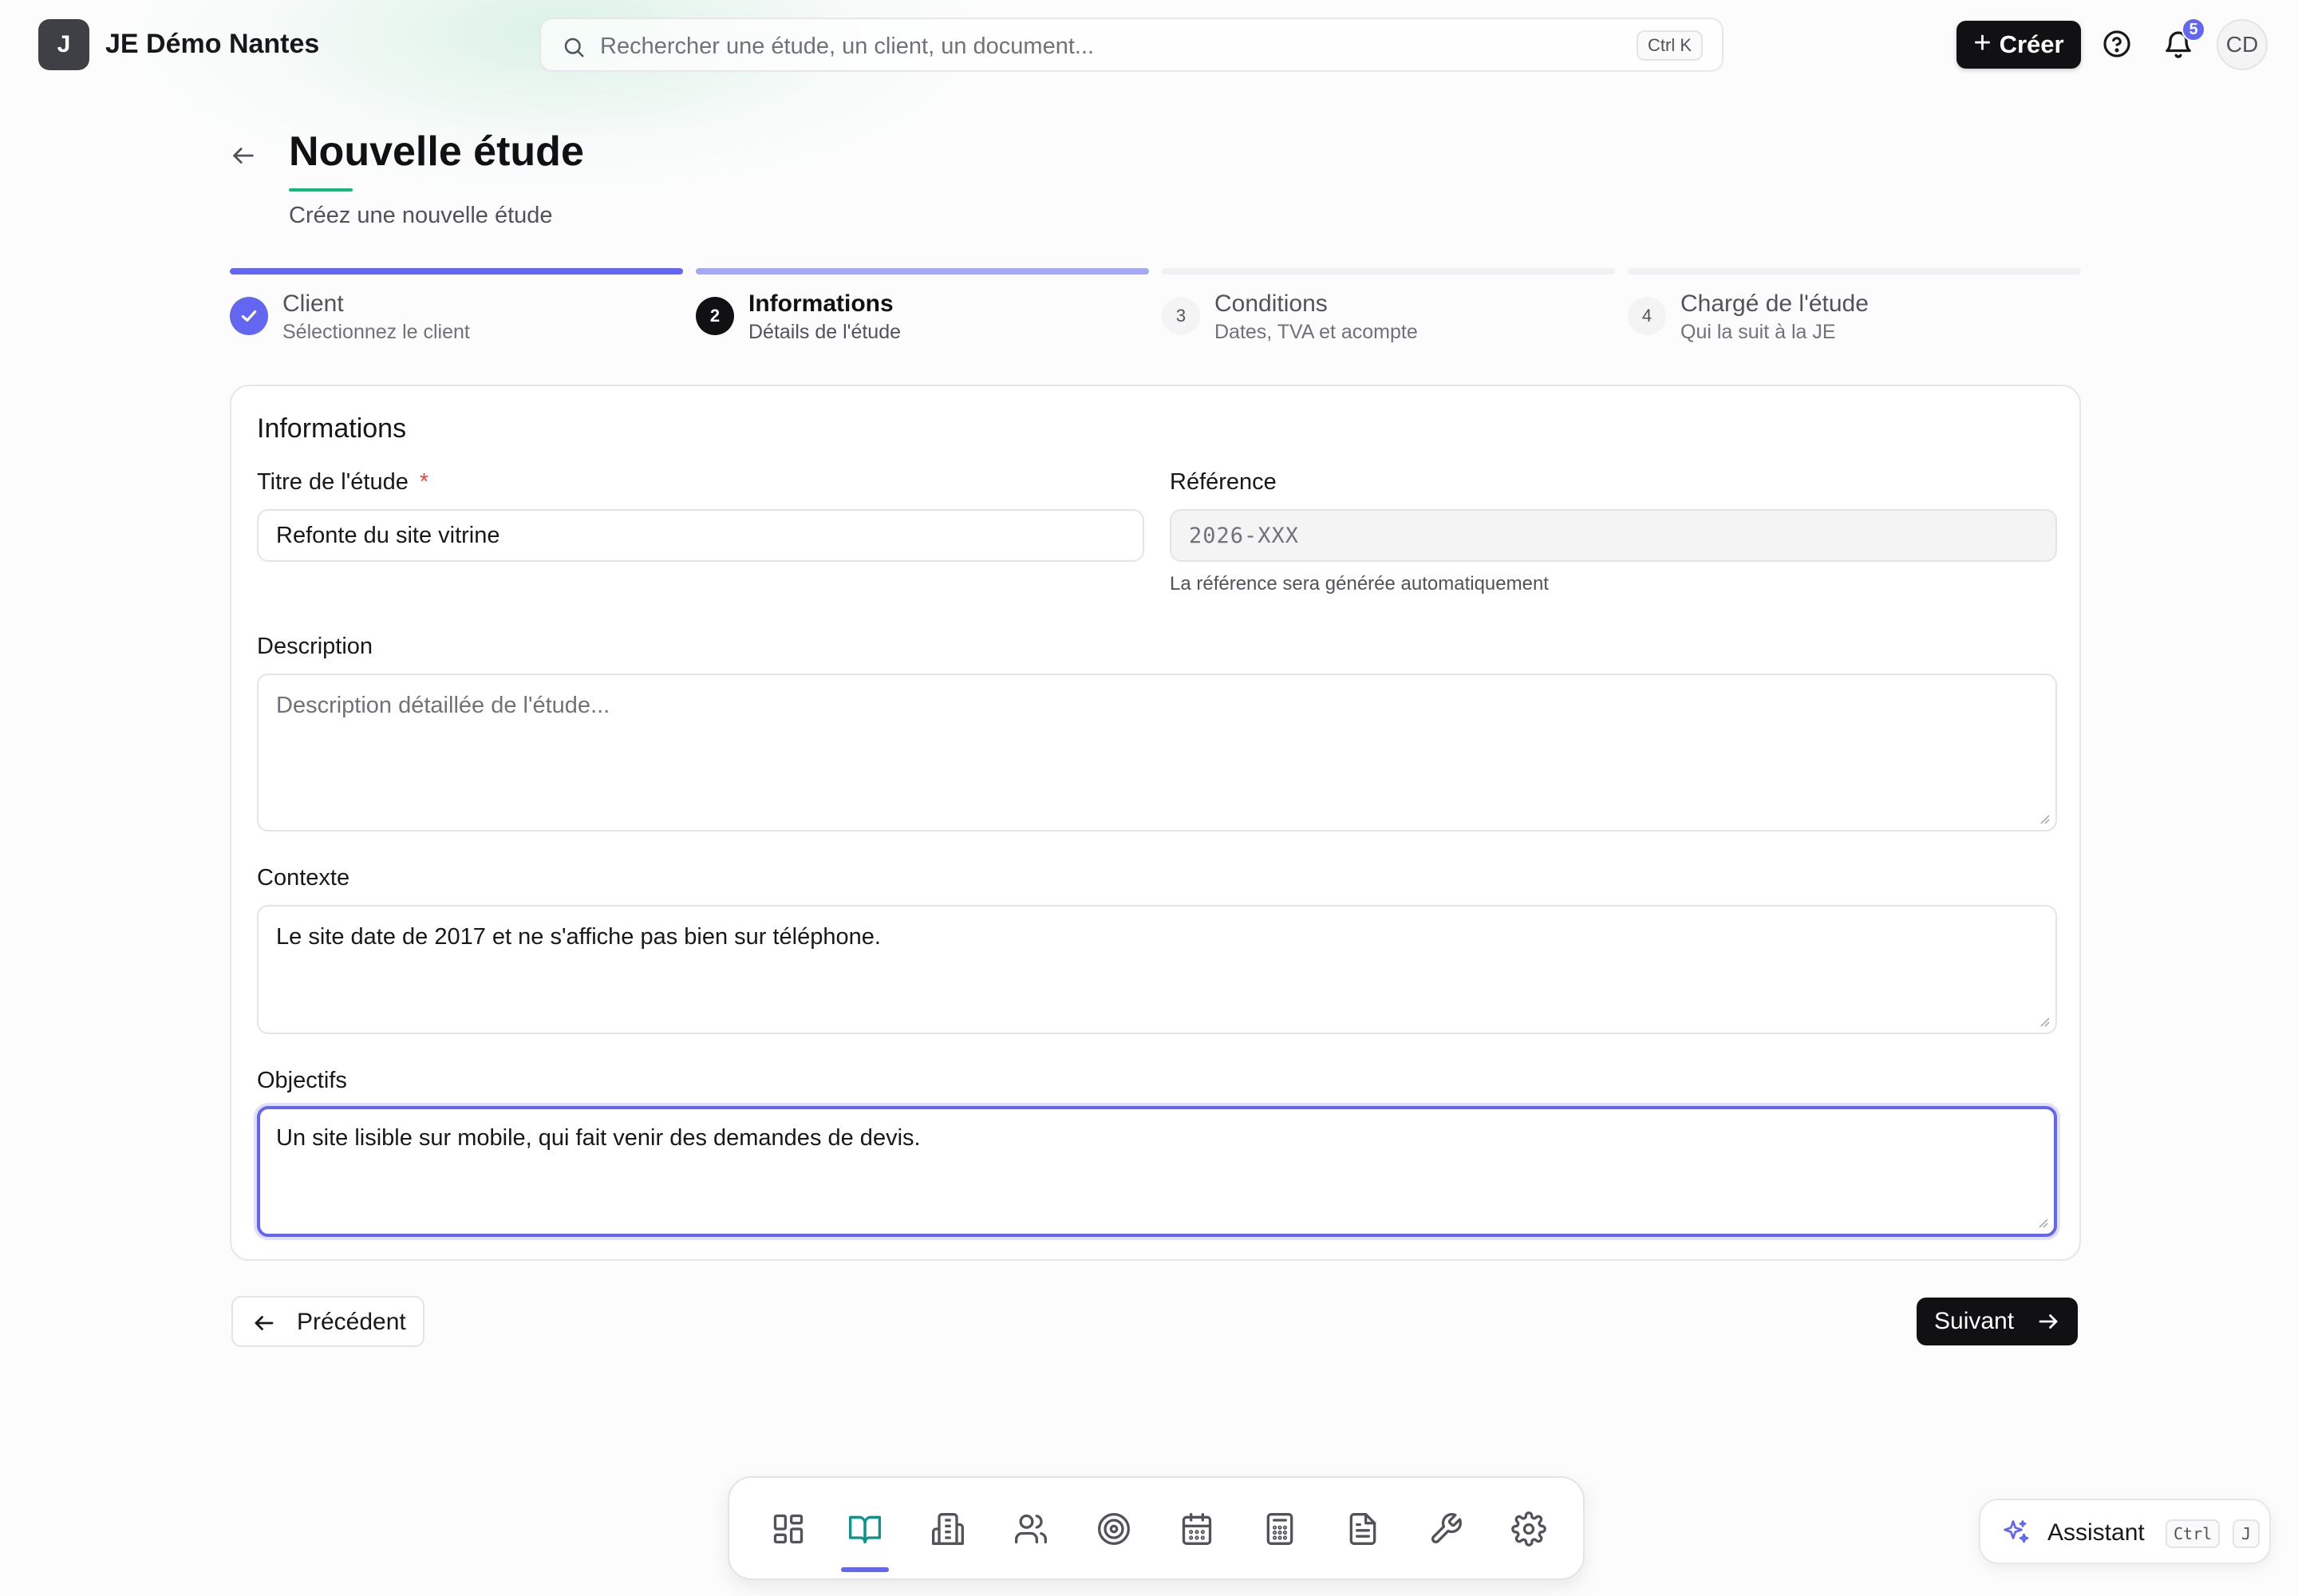 Image resolution: width=2298 pixels, height=1596 pixels. Describe the element at coordinates (437, 151) in the screenshot. I see `page-title: Nouvelle étude` at that location.